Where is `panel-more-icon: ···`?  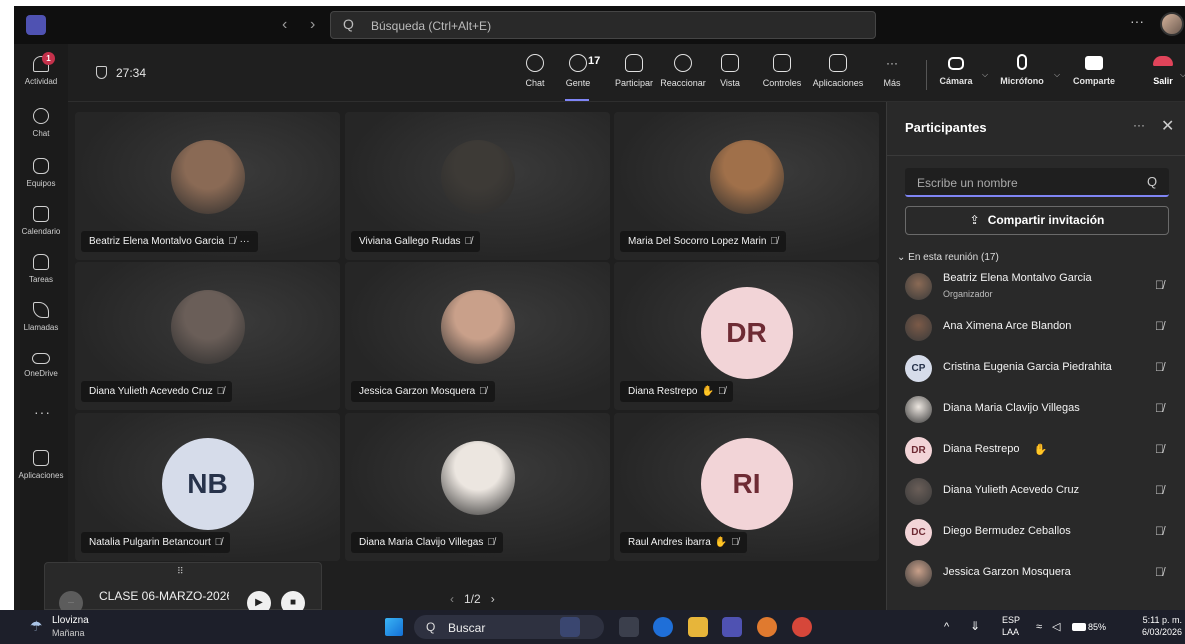
panel-more-icon: ··· is located at coordinates (1139, 125).